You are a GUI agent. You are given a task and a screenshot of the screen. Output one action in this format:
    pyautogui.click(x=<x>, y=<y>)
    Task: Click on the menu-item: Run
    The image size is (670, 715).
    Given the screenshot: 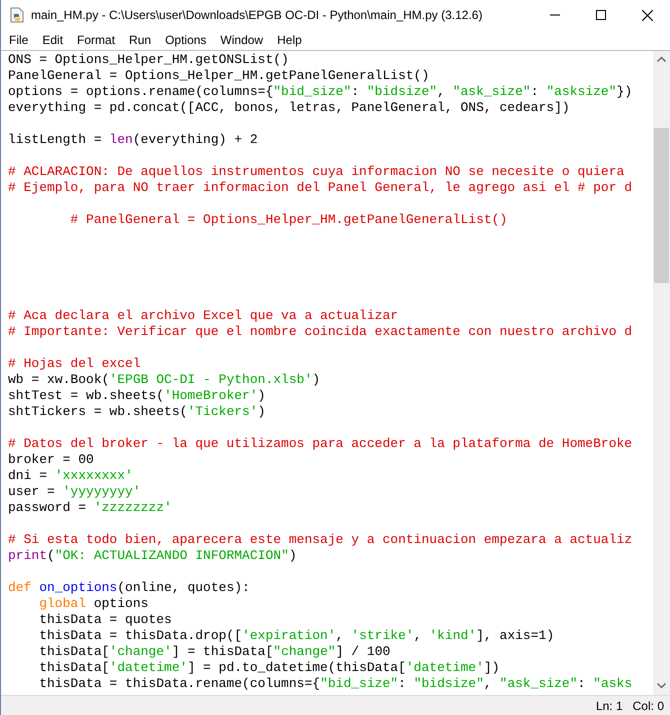 What is the action you would take?
    pyautogui.click(x=140, y=40)
    